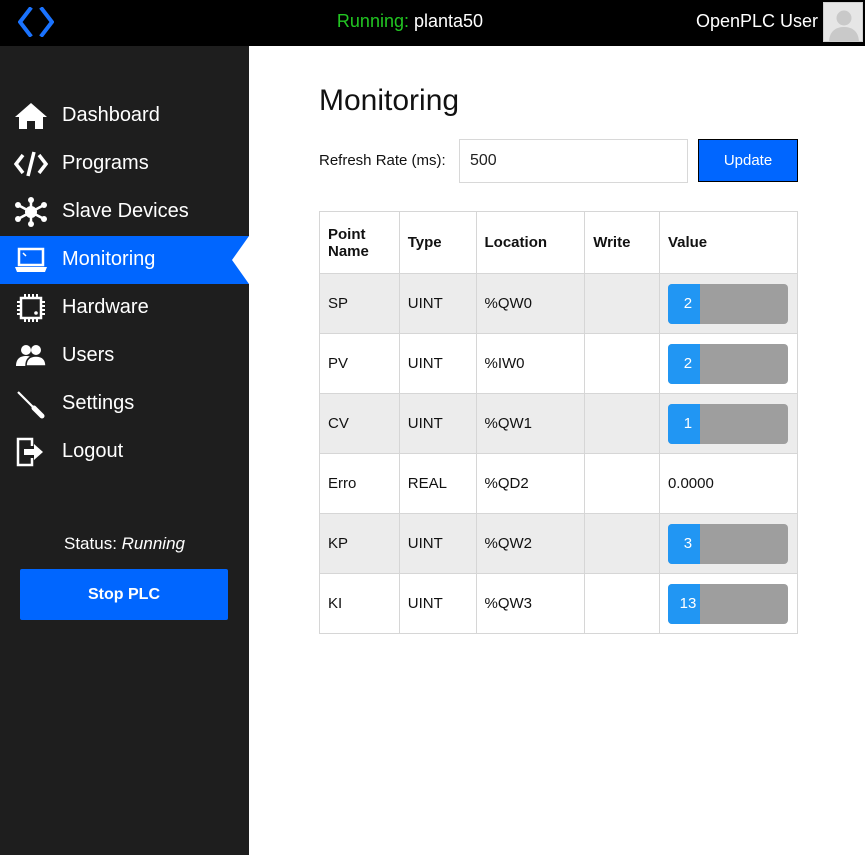 This screenshot has width=865, height=855. What do you see at coordinates (530, 543) in the screenshot?
I see `cell-location: %QW2` at bounding box center [530, 543].